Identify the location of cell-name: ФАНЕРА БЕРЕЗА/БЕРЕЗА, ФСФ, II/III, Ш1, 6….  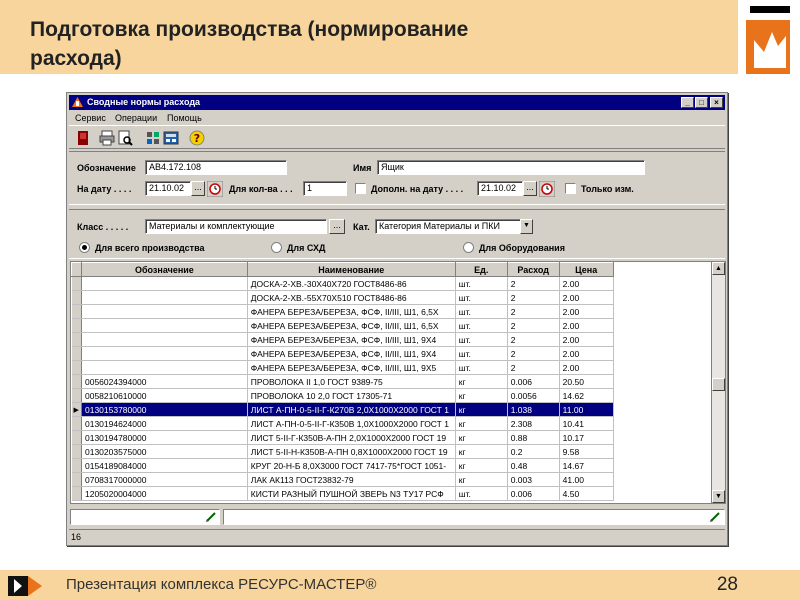
(351, 311).